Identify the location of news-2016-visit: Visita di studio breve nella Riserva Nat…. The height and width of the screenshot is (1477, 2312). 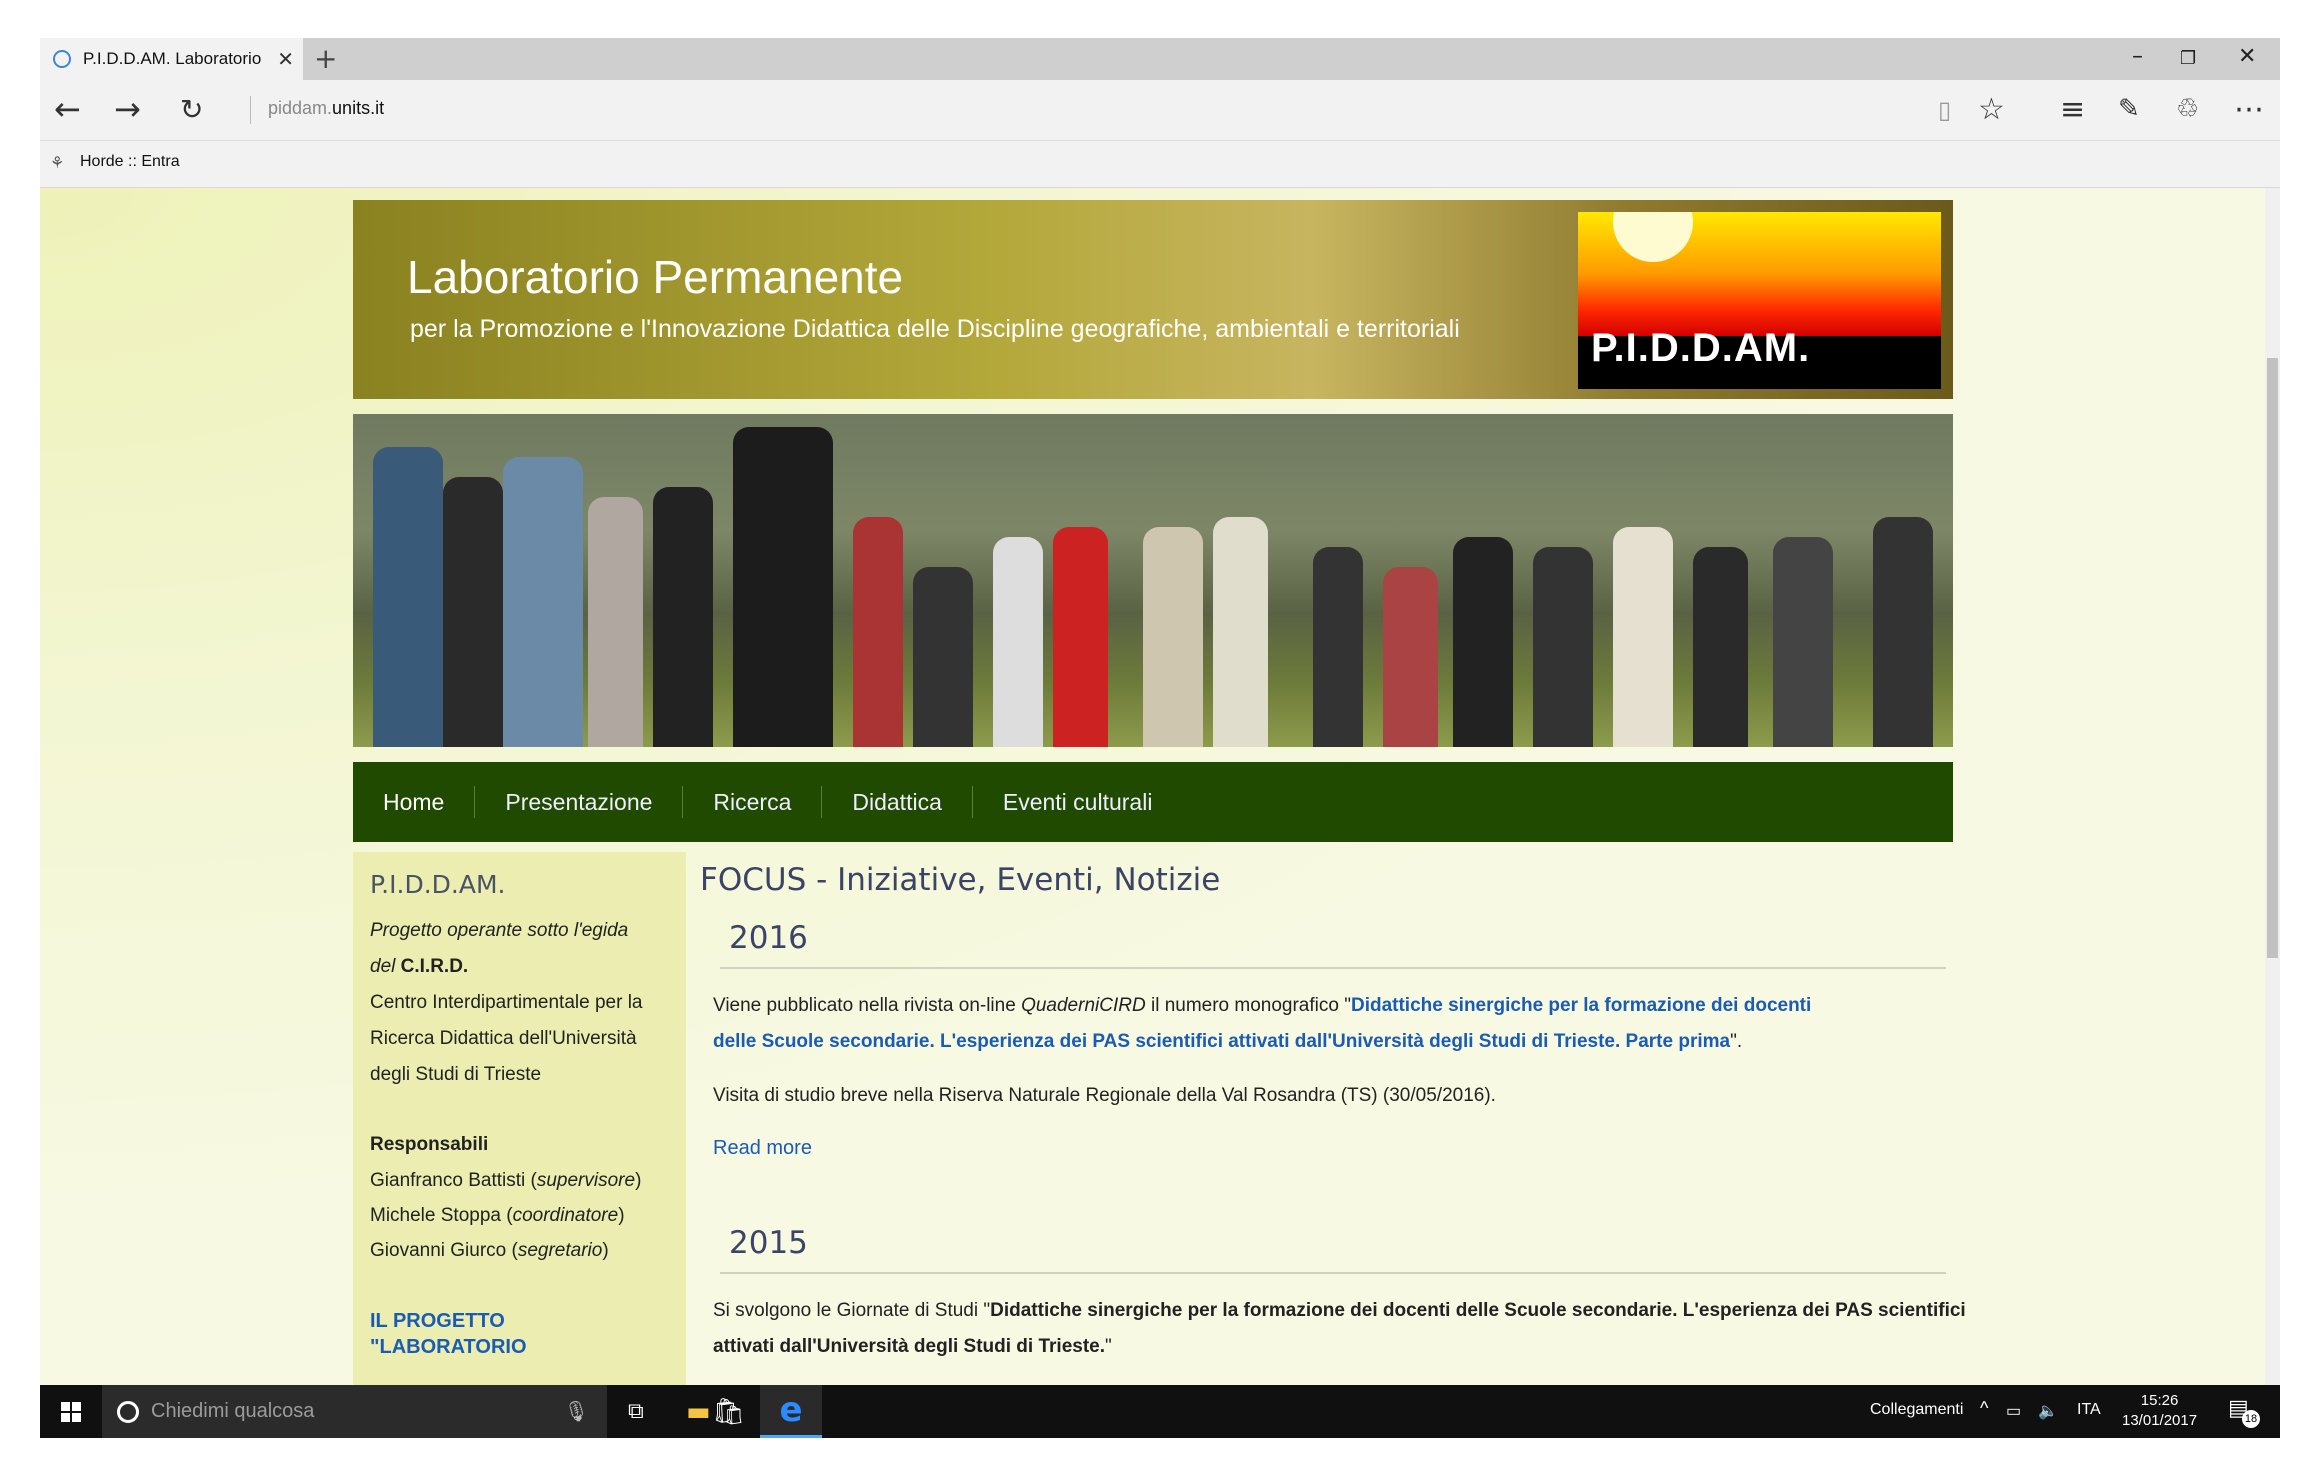
(1104, 1095).